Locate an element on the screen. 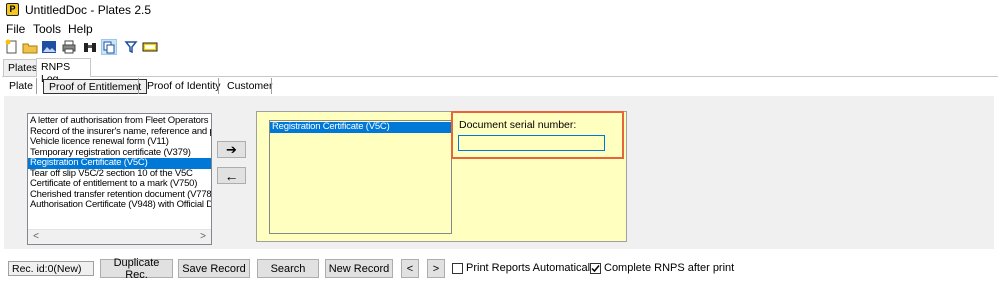  menu-help: Help is located at coordinates (80, 29).